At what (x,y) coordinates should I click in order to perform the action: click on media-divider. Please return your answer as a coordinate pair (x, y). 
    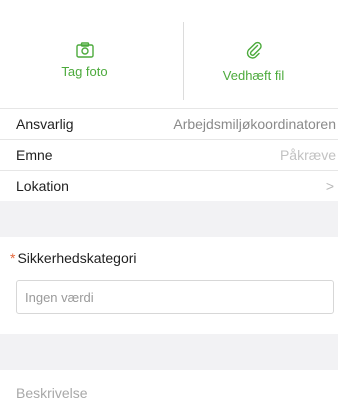
    Looking at the image, I should click on (183, 61).